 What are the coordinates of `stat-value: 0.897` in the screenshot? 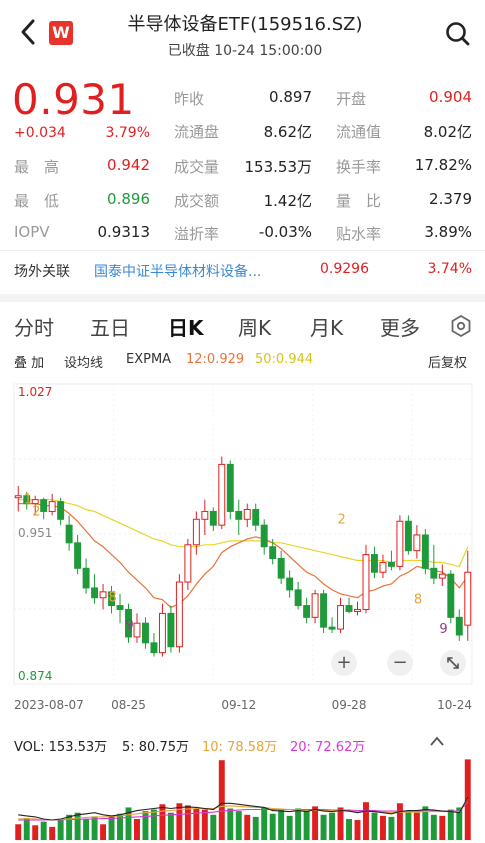 It's located at (290, 97).